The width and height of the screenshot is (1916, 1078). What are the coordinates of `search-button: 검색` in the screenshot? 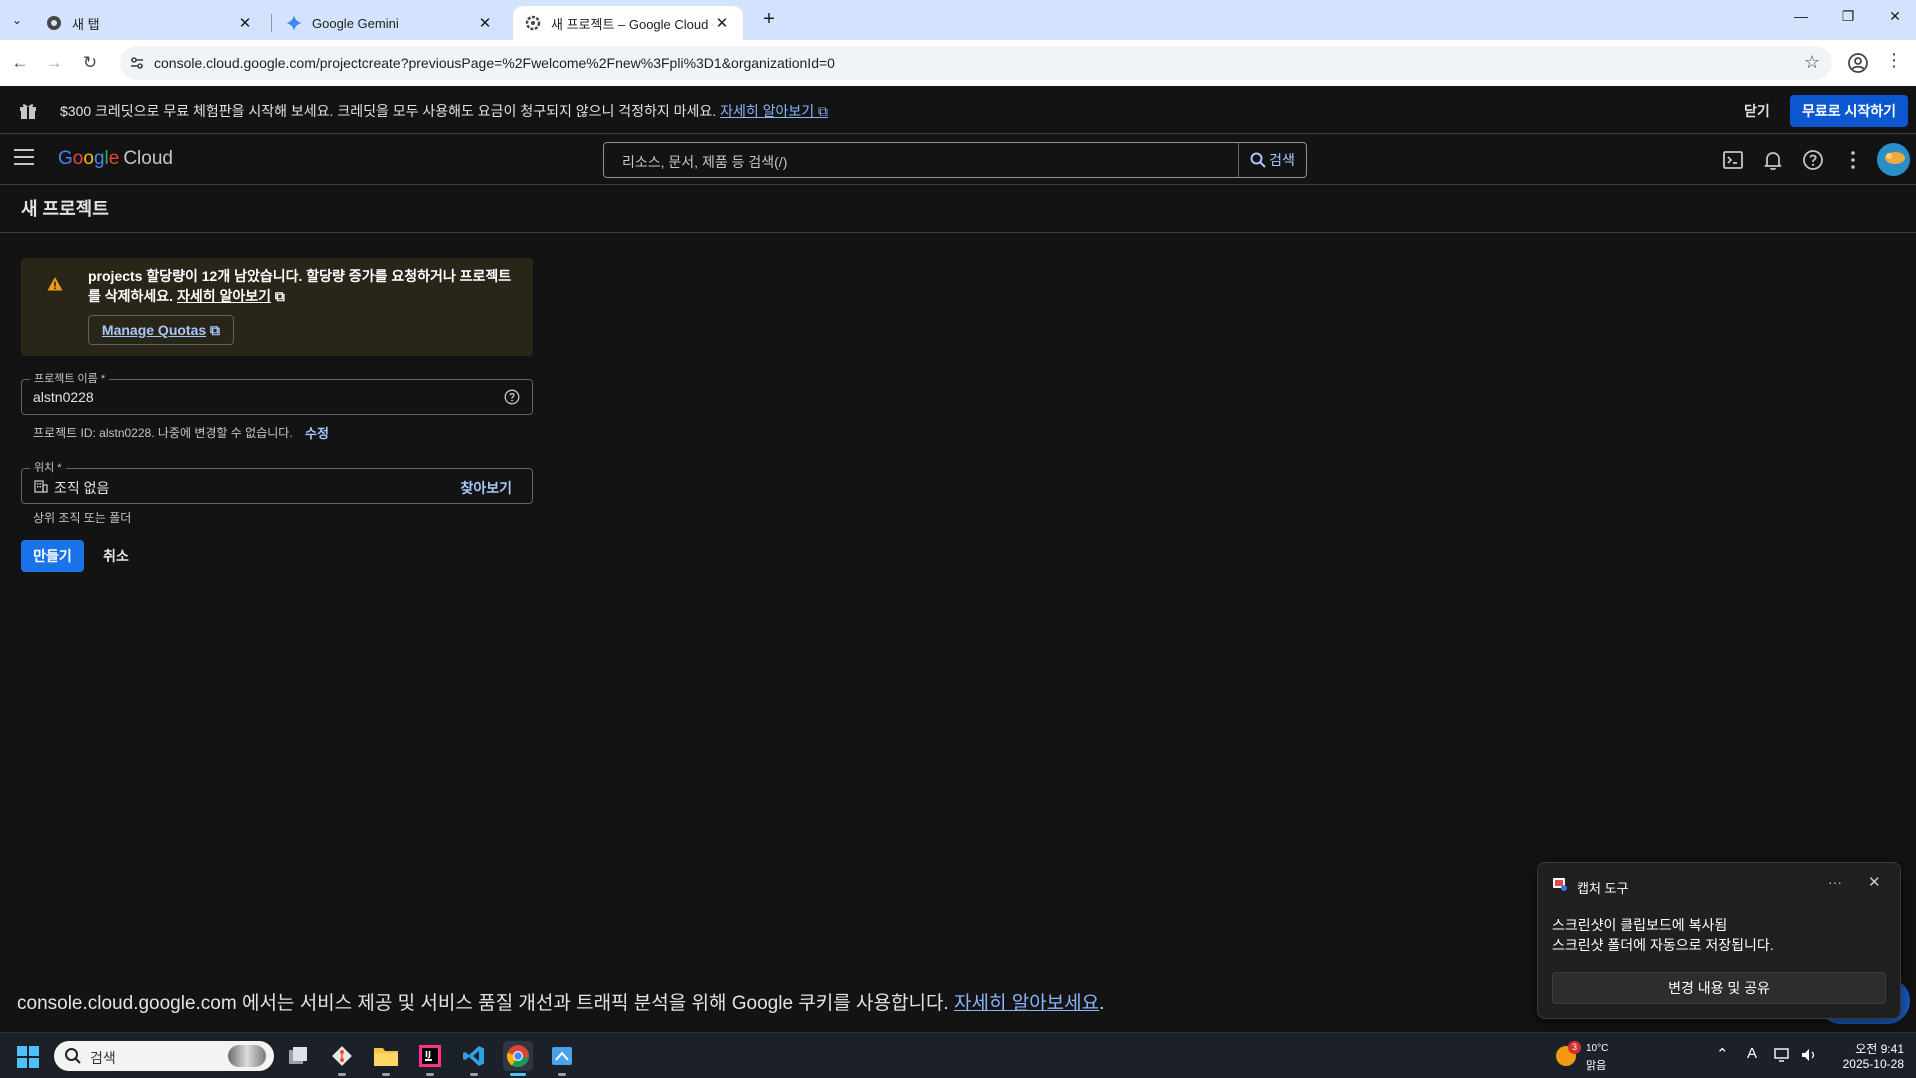 It's located at (1272, 160).